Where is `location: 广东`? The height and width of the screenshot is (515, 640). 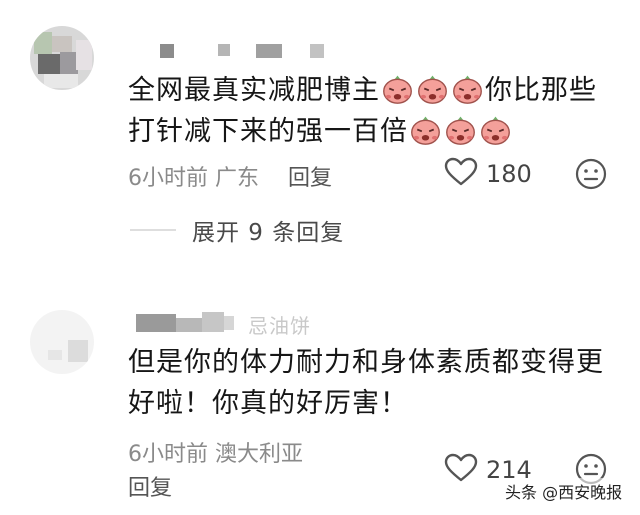 location: 广东 is located at coordinates (237, 178).